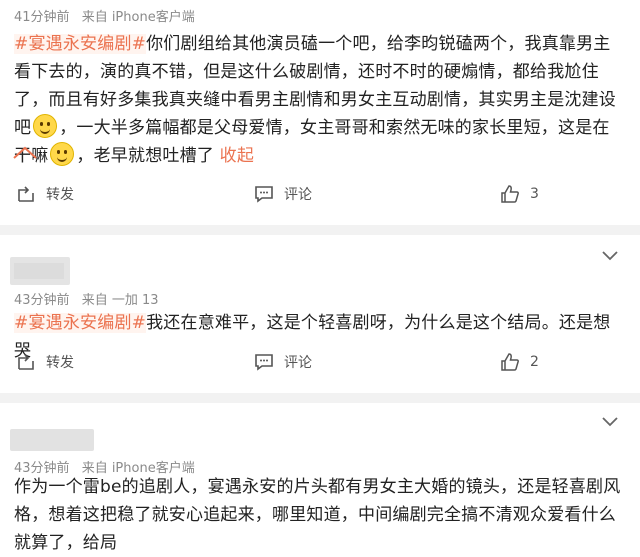 The height and width of the screenshot is (557, 640). What do you see at coordinates (62, 154) in the screenshot?
I see `grin-emoji` at bounding box center [62, 154].